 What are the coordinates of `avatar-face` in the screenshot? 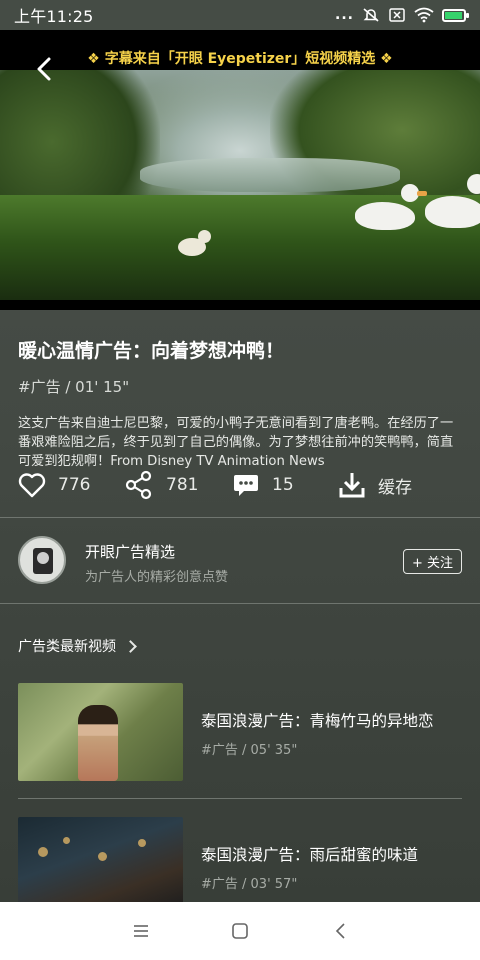 It's located at (43, 558).